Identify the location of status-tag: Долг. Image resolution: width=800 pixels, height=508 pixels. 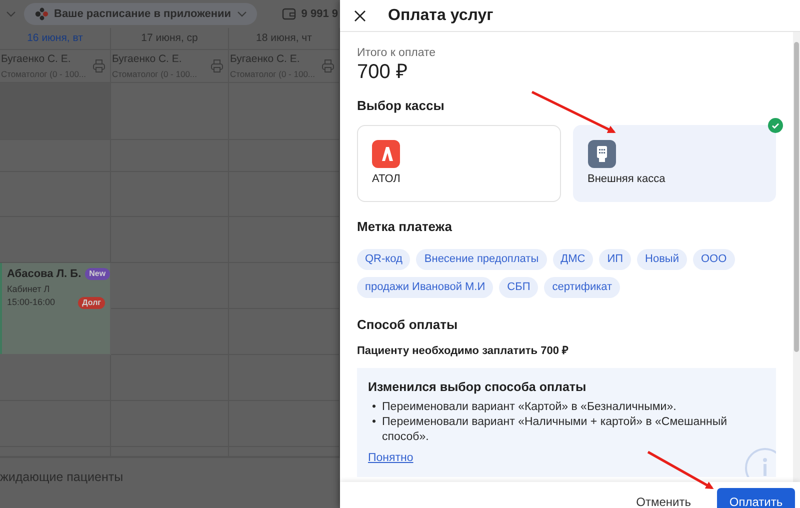
(91, 302).